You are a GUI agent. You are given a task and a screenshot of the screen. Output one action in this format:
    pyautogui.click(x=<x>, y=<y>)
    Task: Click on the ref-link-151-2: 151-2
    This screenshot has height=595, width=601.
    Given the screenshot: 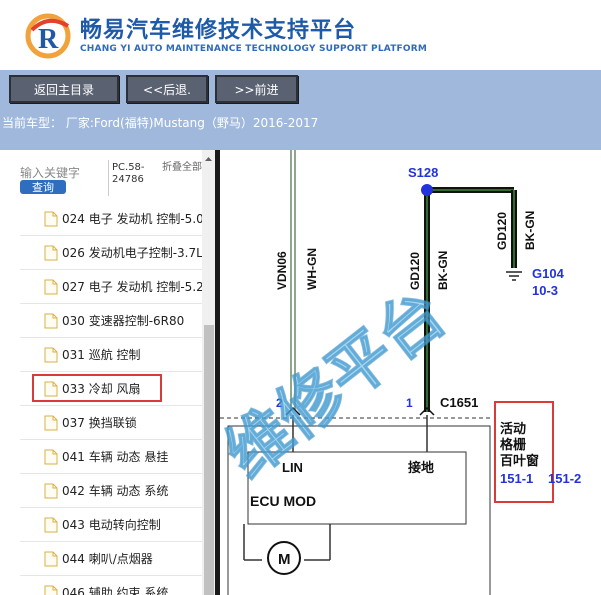 What is the action you would take?
    pyautogui.click(x=564, y=478)
    